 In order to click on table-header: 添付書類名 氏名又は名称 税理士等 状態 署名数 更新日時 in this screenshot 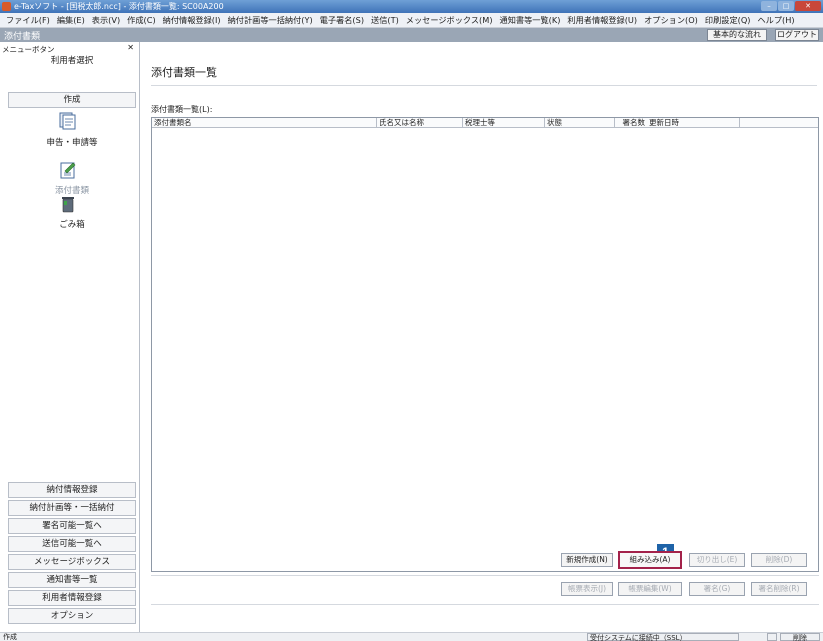, I will do `click(485, 123)`.